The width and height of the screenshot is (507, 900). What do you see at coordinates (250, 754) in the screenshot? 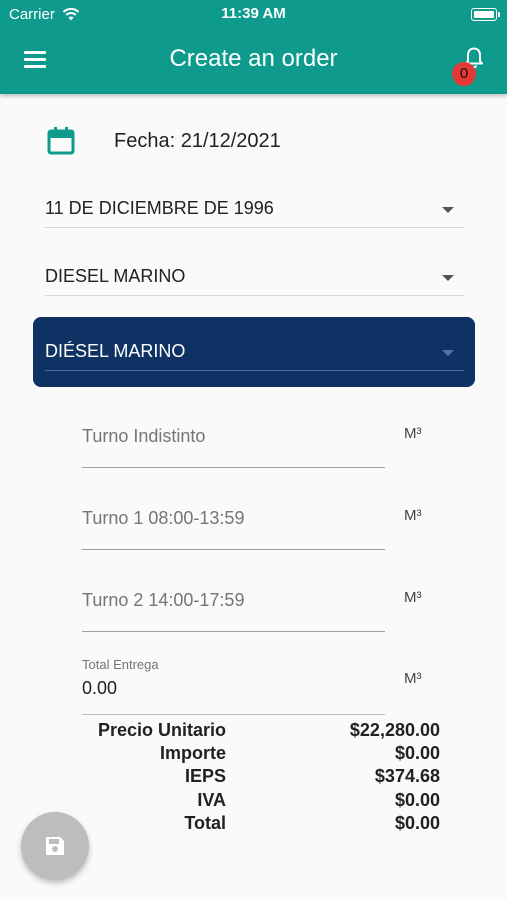
I see `summary-row-importe: Importe $0.00` at bounding box center [250, 754].